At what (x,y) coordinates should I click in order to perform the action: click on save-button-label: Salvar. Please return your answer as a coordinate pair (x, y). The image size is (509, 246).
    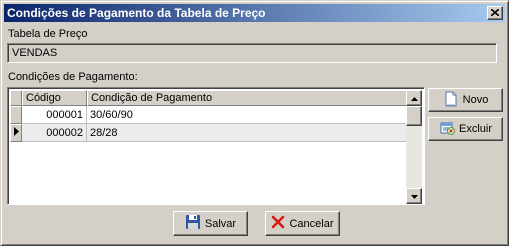
    Looking at the image, I should click on (220, 223).